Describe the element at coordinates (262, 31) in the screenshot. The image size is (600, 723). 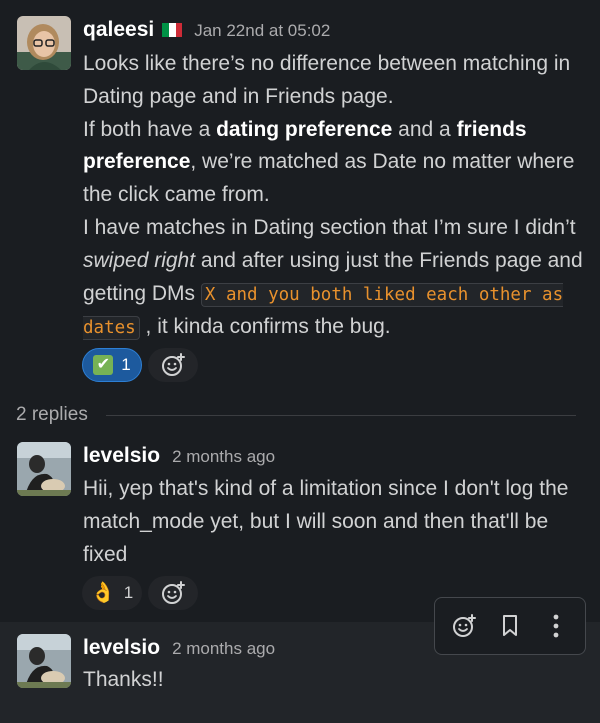
I see `timestamp: Jan 22nd at 05:02` at that location.